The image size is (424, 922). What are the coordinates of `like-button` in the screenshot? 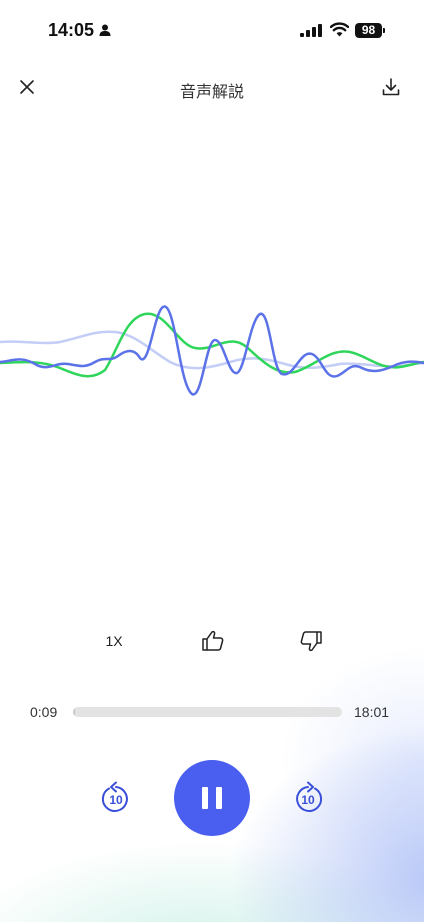 It's located at (213, 641).